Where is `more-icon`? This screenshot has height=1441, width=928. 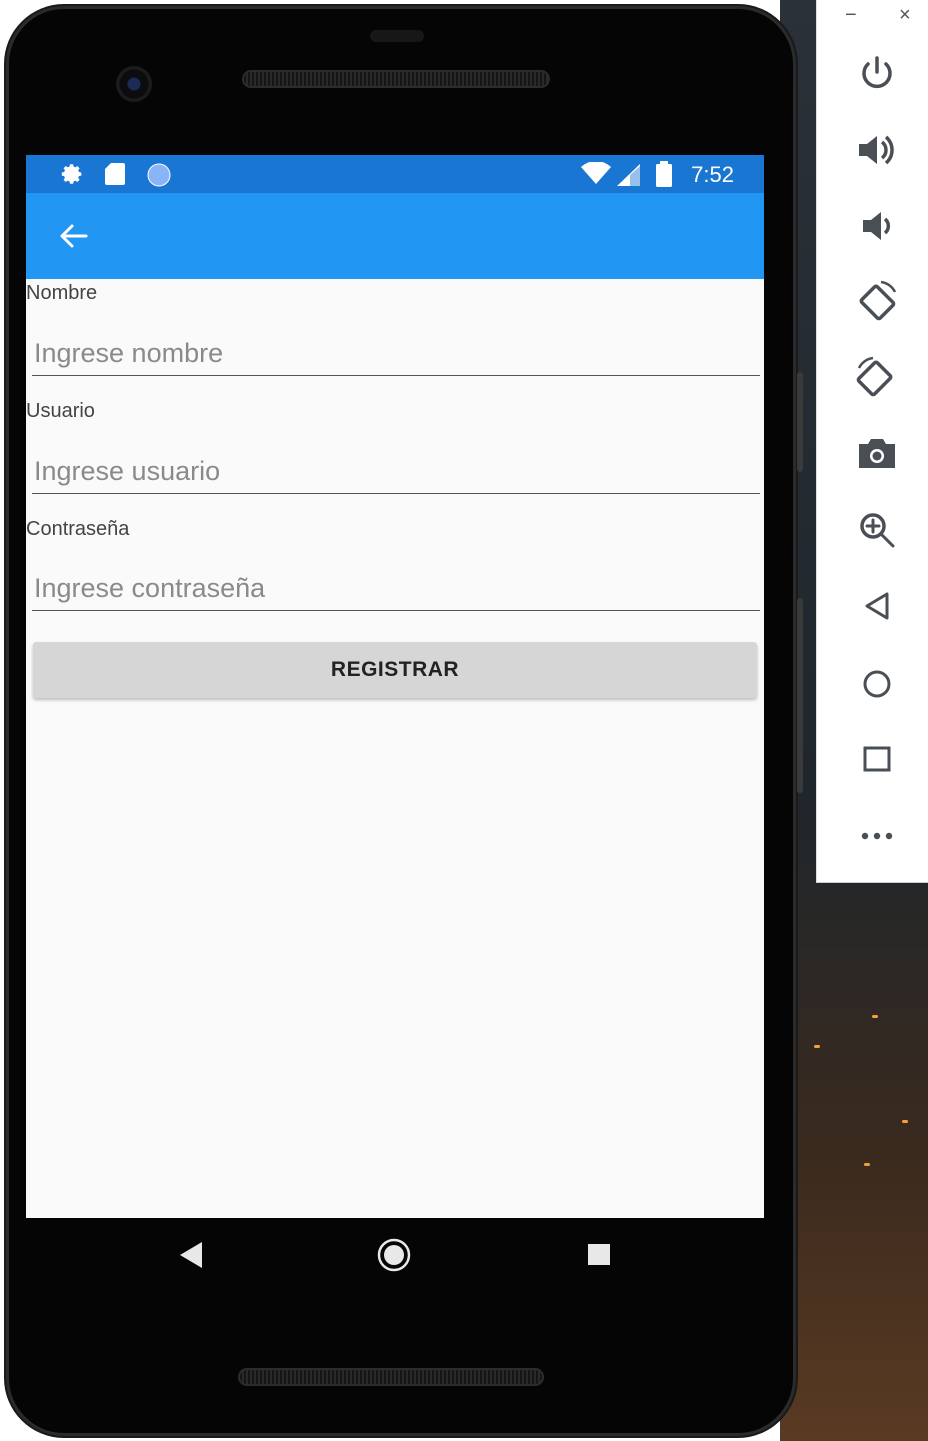 more-icon is located at coordinates (877, 836).